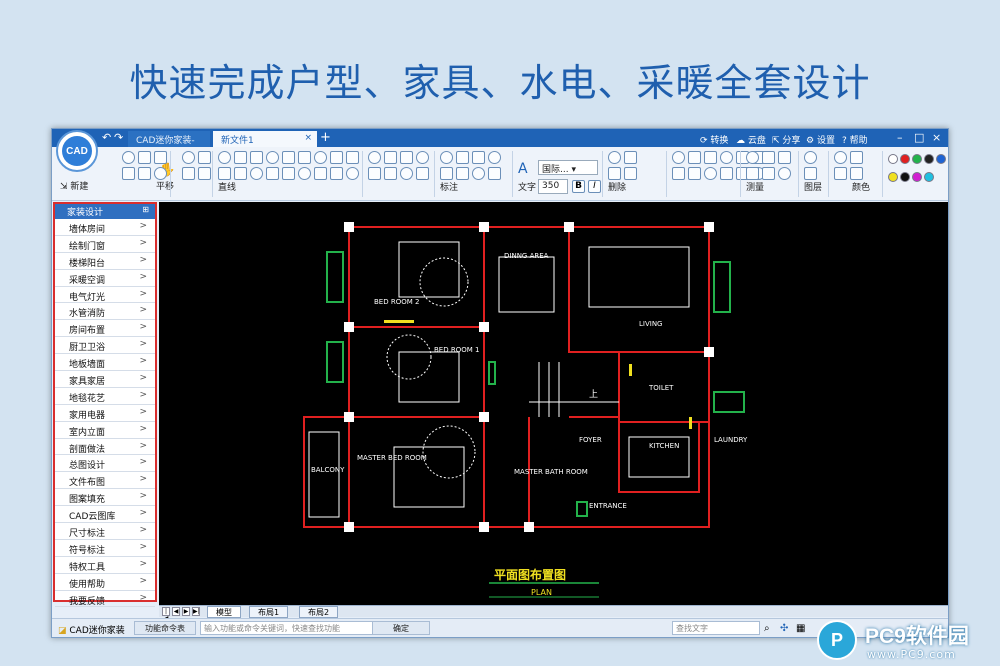 The height and width of the screenshot is (666, 1000). I want to click on sidebar-item: 文件布图 >, so click(105, 481).